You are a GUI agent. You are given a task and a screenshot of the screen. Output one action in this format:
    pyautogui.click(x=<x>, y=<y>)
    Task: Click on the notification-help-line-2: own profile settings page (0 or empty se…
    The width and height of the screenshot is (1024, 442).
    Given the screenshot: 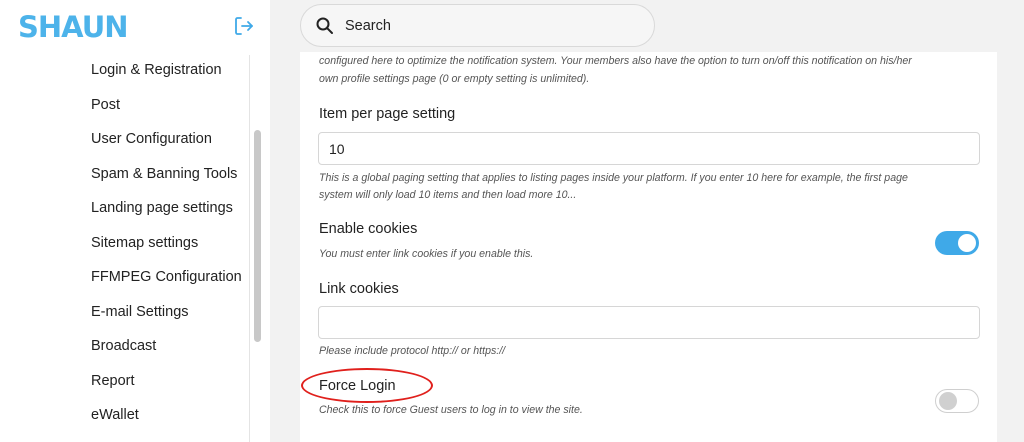 What is the action you would take?
    pyautogui.click(x=454, y=79)
    